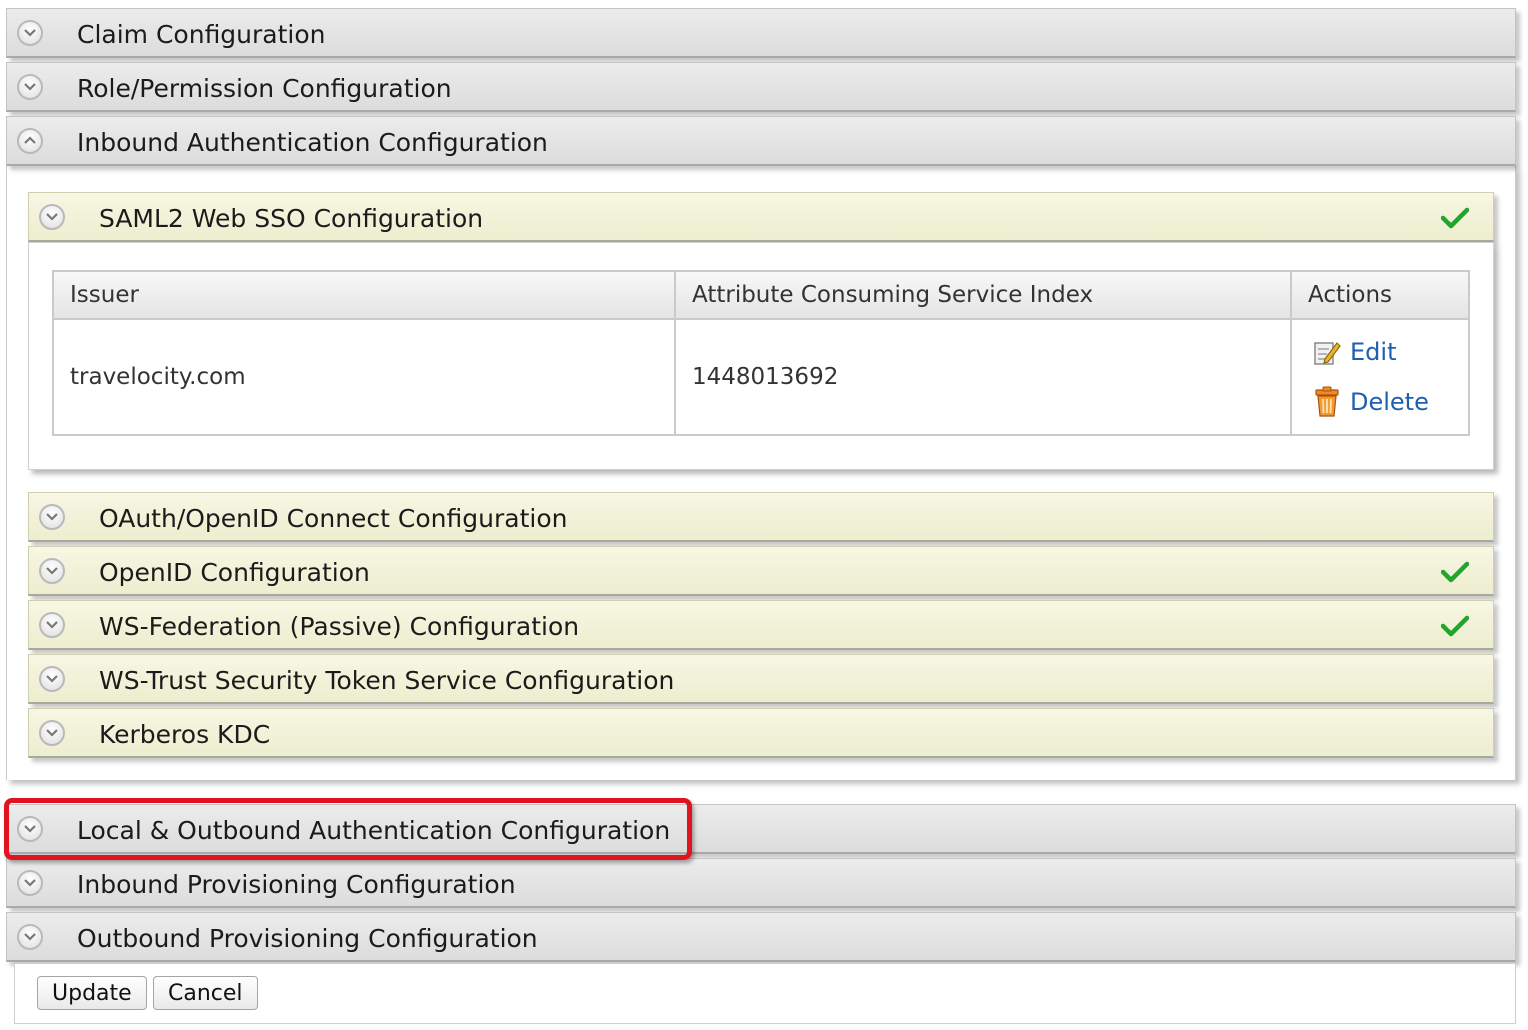  I want to click on section-title: Claim Configuration, so click(201, 34).